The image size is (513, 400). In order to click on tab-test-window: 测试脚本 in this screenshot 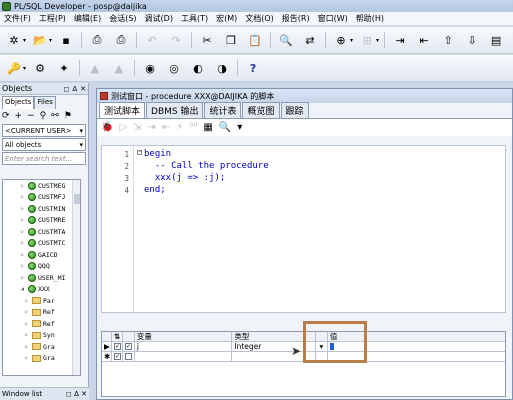, I will do `click(122, 110)`.